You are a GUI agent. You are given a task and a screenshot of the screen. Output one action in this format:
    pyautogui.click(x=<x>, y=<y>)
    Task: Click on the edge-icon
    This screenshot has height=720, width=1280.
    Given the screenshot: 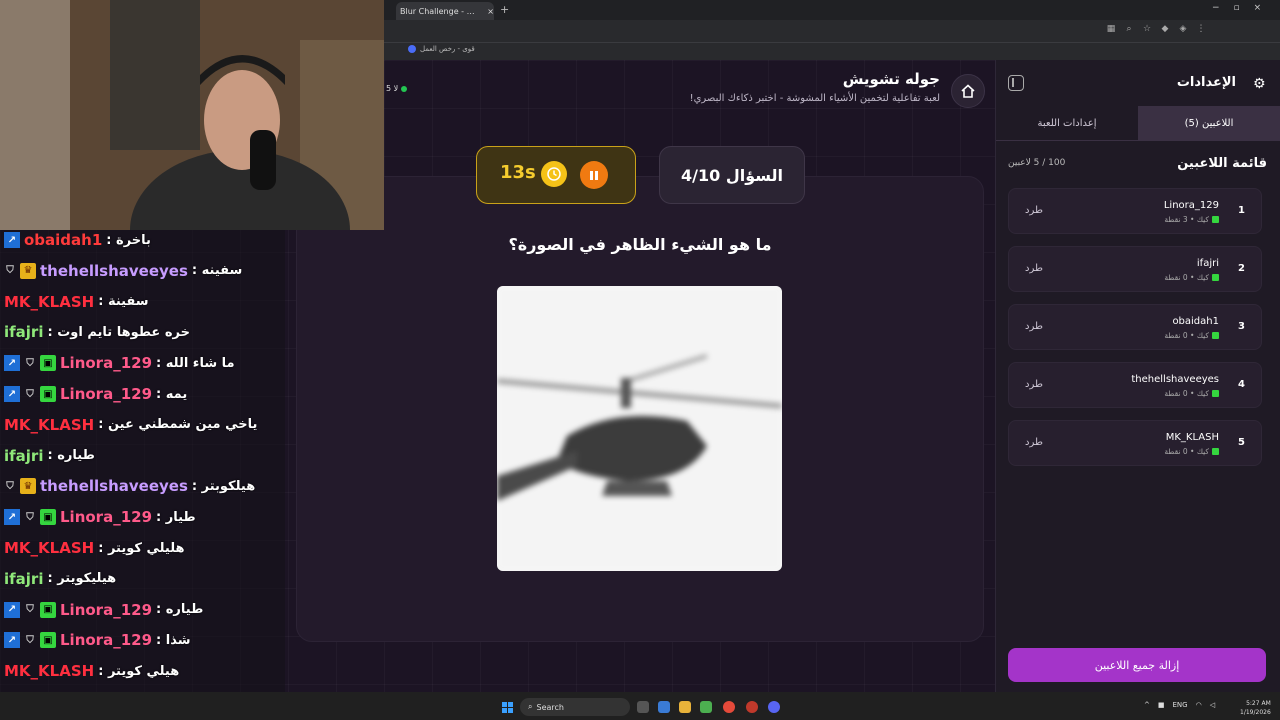 What is the action you would take?
    pyautogui.click(x=664, y=707)
    